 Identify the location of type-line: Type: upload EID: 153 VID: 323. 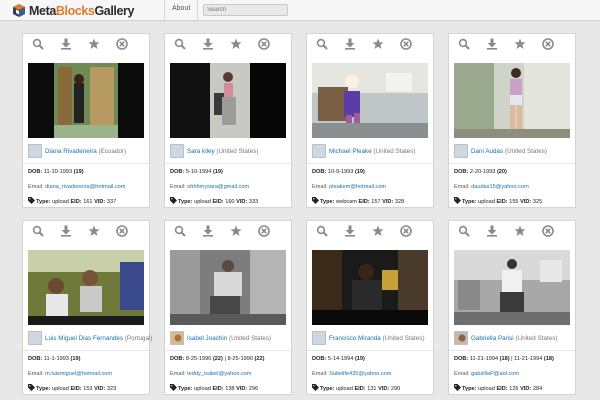
(72, 388).